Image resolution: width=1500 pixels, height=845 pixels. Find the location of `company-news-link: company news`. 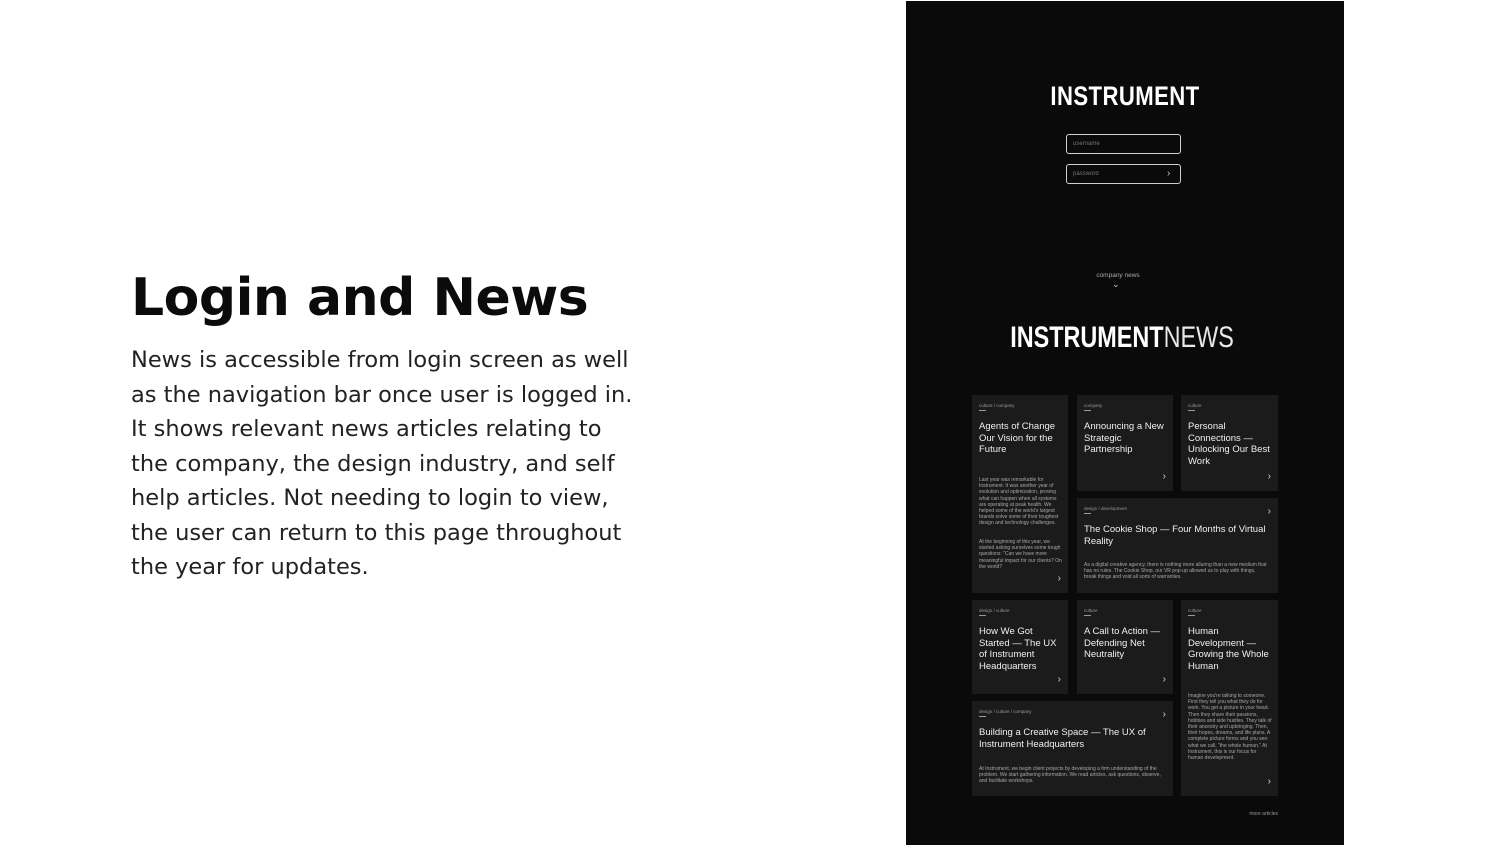

company-news-link: company news is located at coordinates (1118, 275).